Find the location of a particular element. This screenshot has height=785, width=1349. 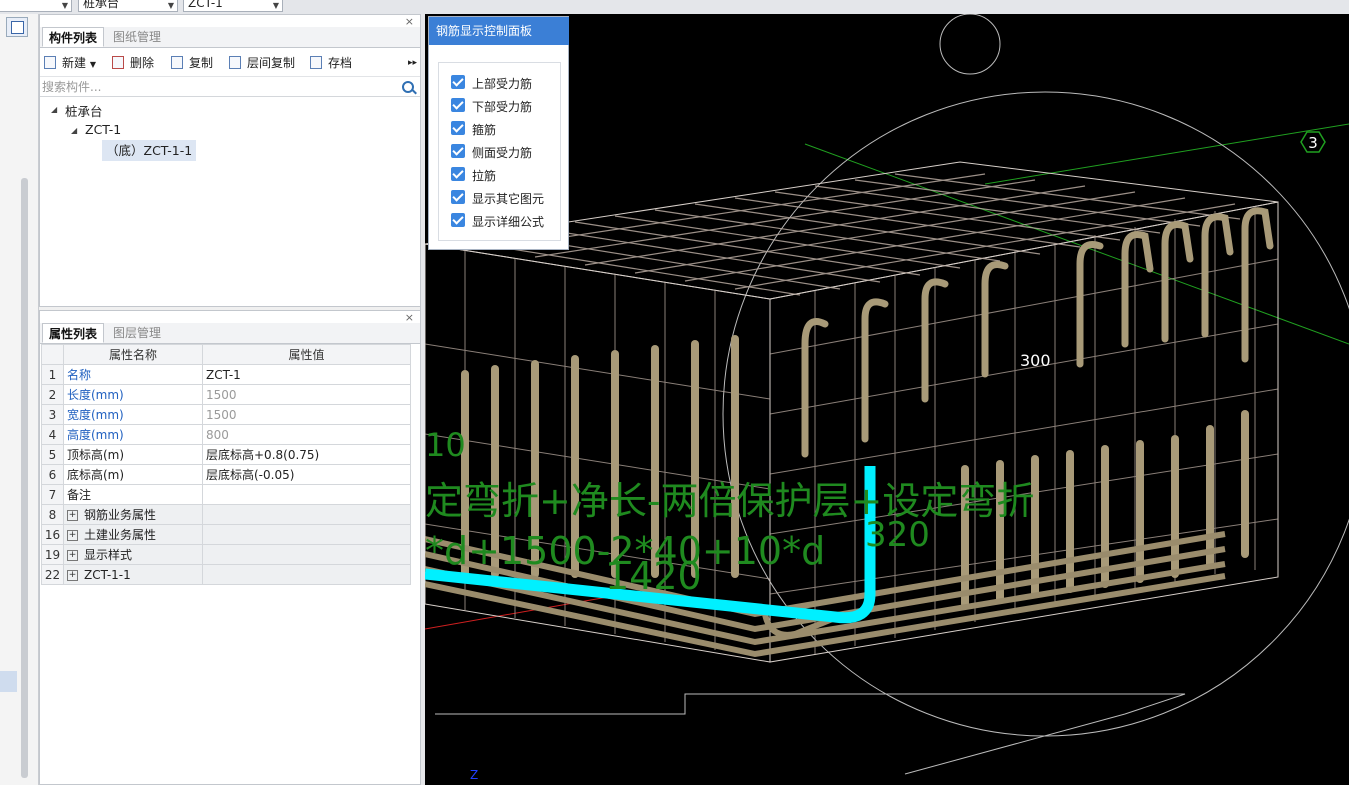

table-row: 5 顶标高(m) 层底标高+0.8(0.75) is located at coordinates (226, 454).